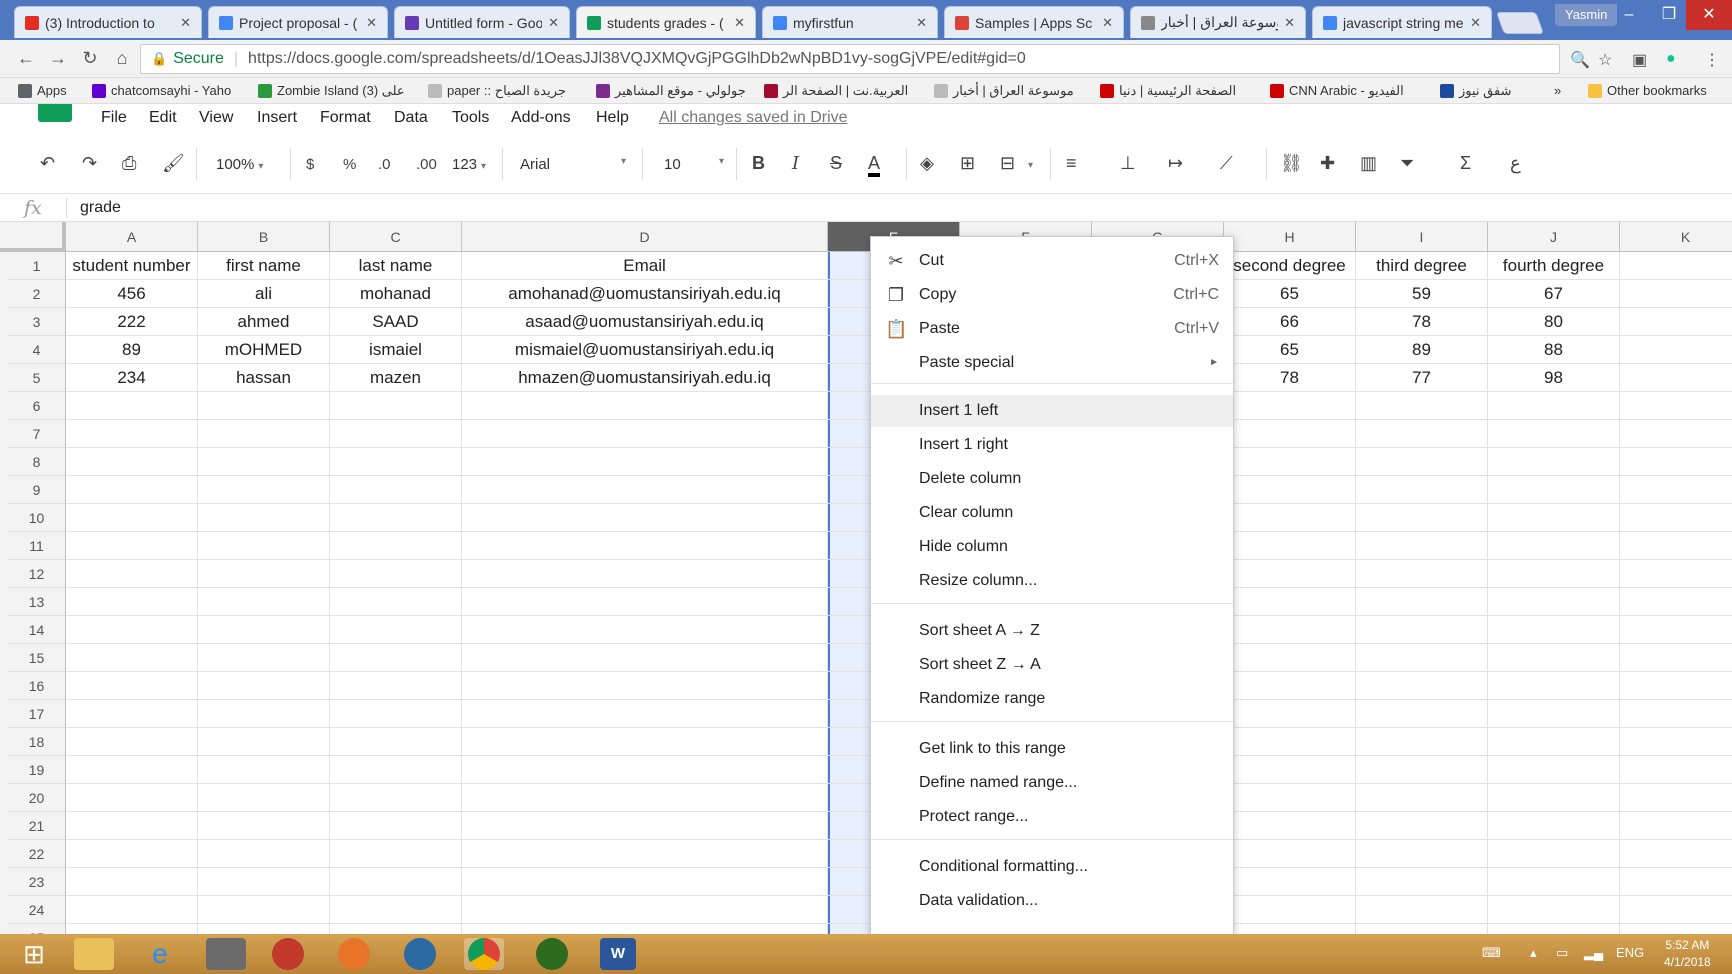 Image resolution: width=1732 pixels, height=974 pixels. I want to click on cell-i3: 78, so click(1422, 322).